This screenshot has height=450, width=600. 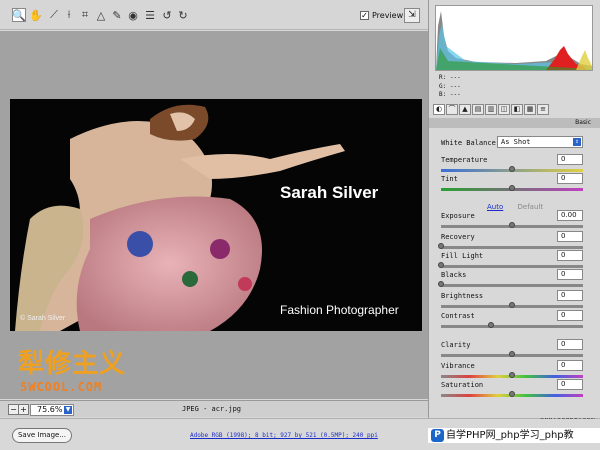 I want to click on tab-camera-calibration-icon: ◧, so click(x=517, y=109).